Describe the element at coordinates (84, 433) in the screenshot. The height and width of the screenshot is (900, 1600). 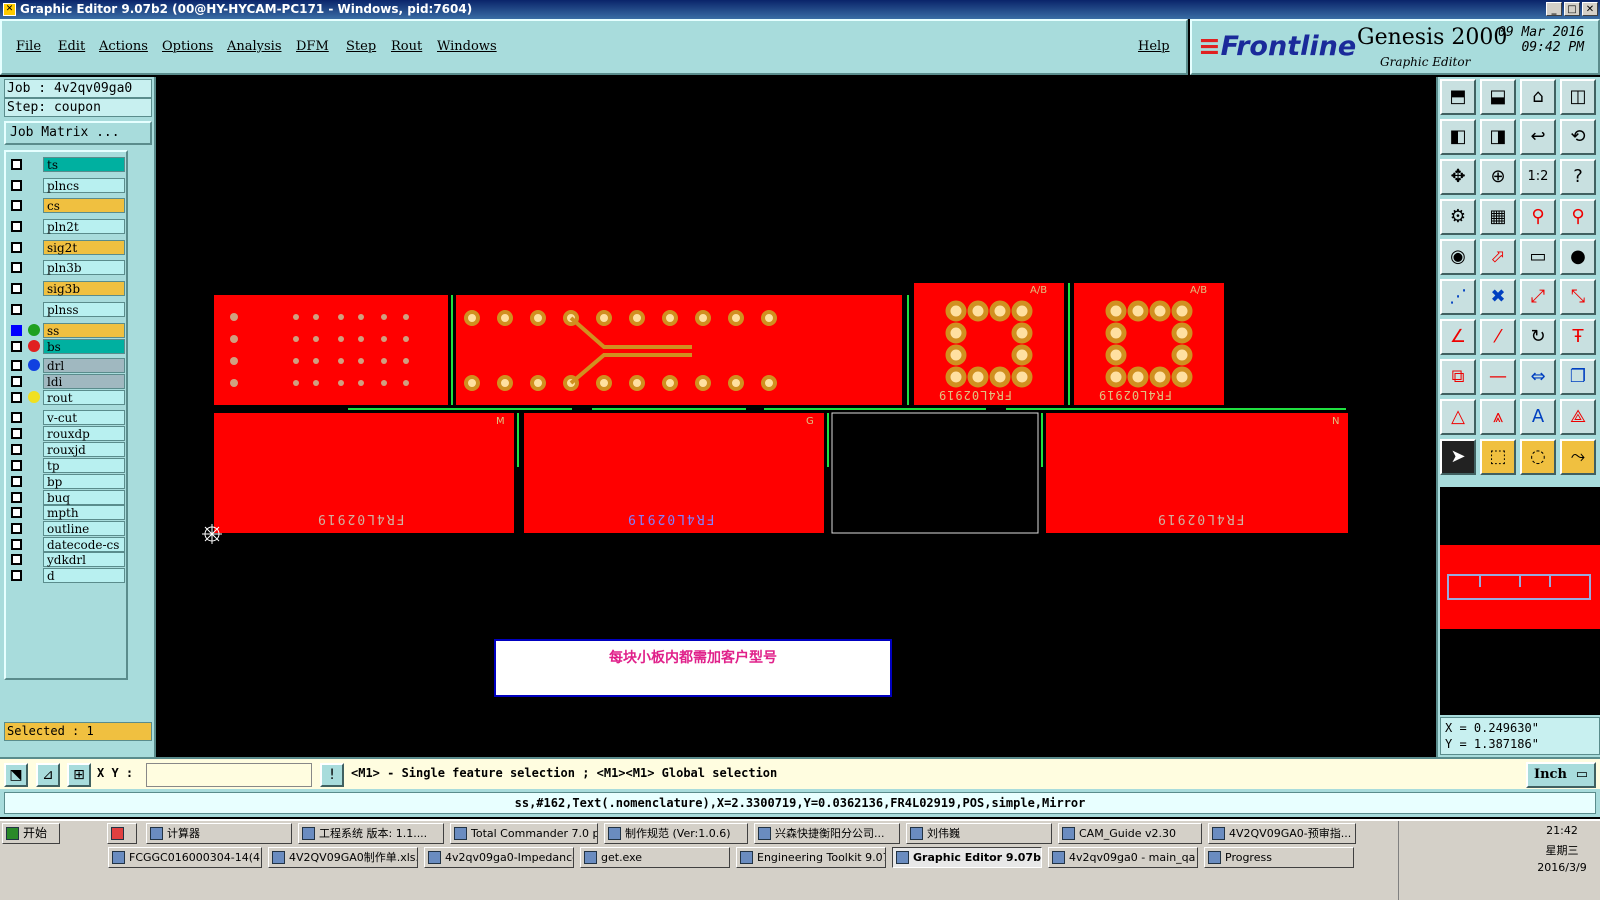
I see `layer-name: rouxdp` at that location.